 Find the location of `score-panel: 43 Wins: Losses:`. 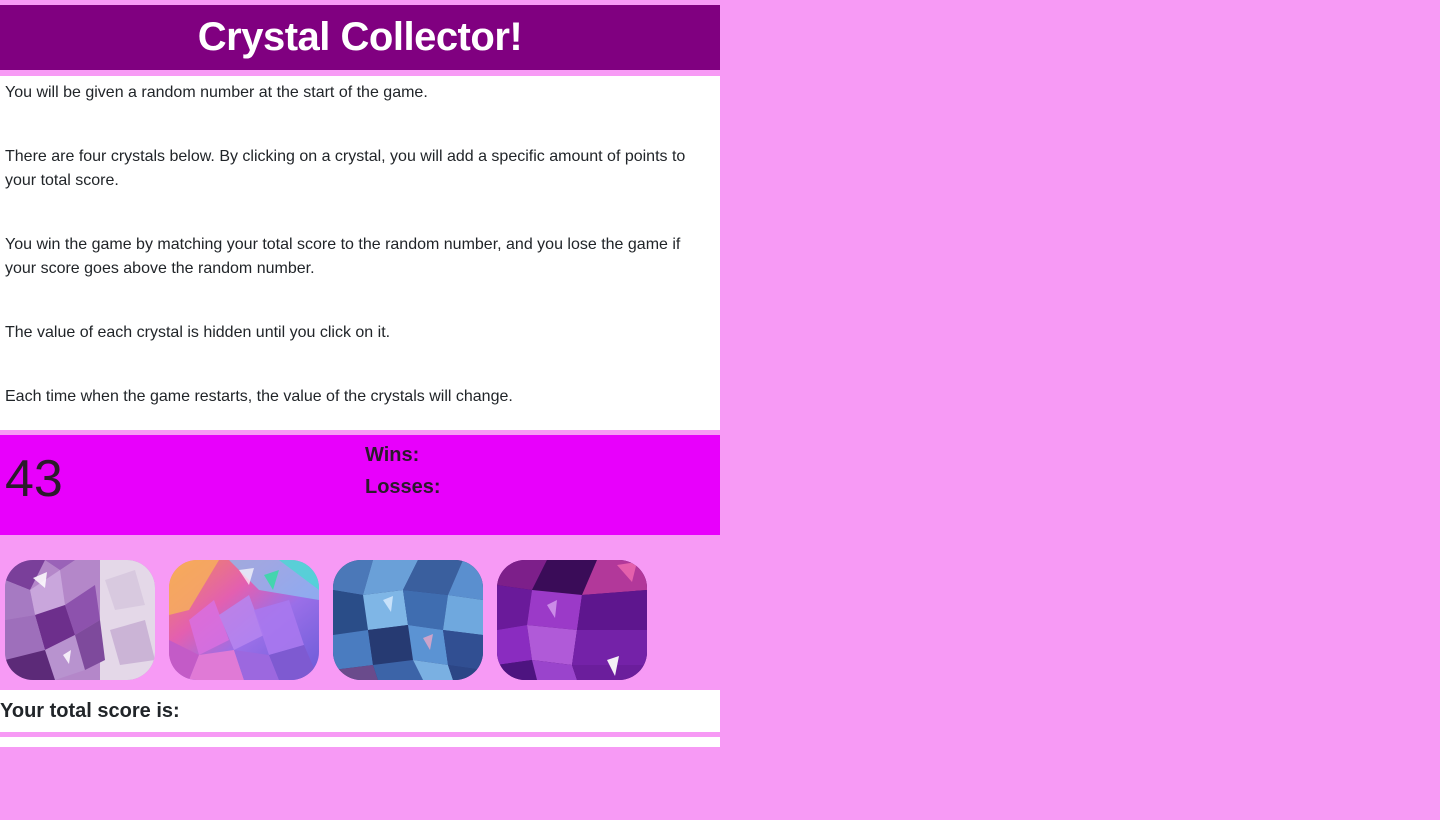

score-panel: 43 Wins: Losses: is located at coordinates (360, 485).